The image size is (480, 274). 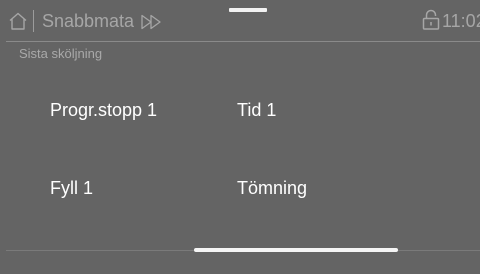 I want to click on status-separator, so click(x=33, y=21).